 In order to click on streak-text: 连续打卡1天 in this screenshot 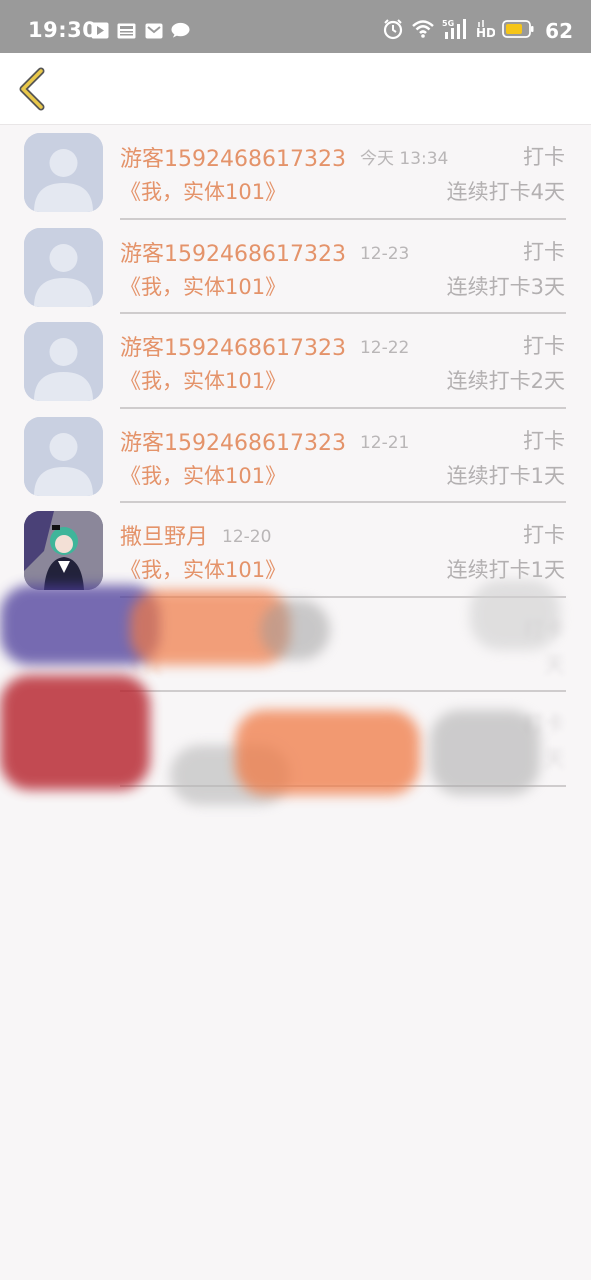, I will do `click(505, 475)`.